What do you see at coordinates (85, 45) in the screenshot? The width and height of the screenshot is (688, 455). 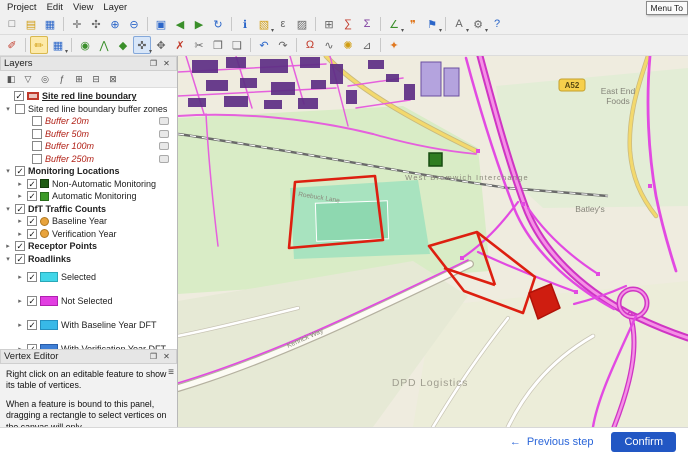 I see `add-point-feature-button: ◉` at bounding box center [85, 45].